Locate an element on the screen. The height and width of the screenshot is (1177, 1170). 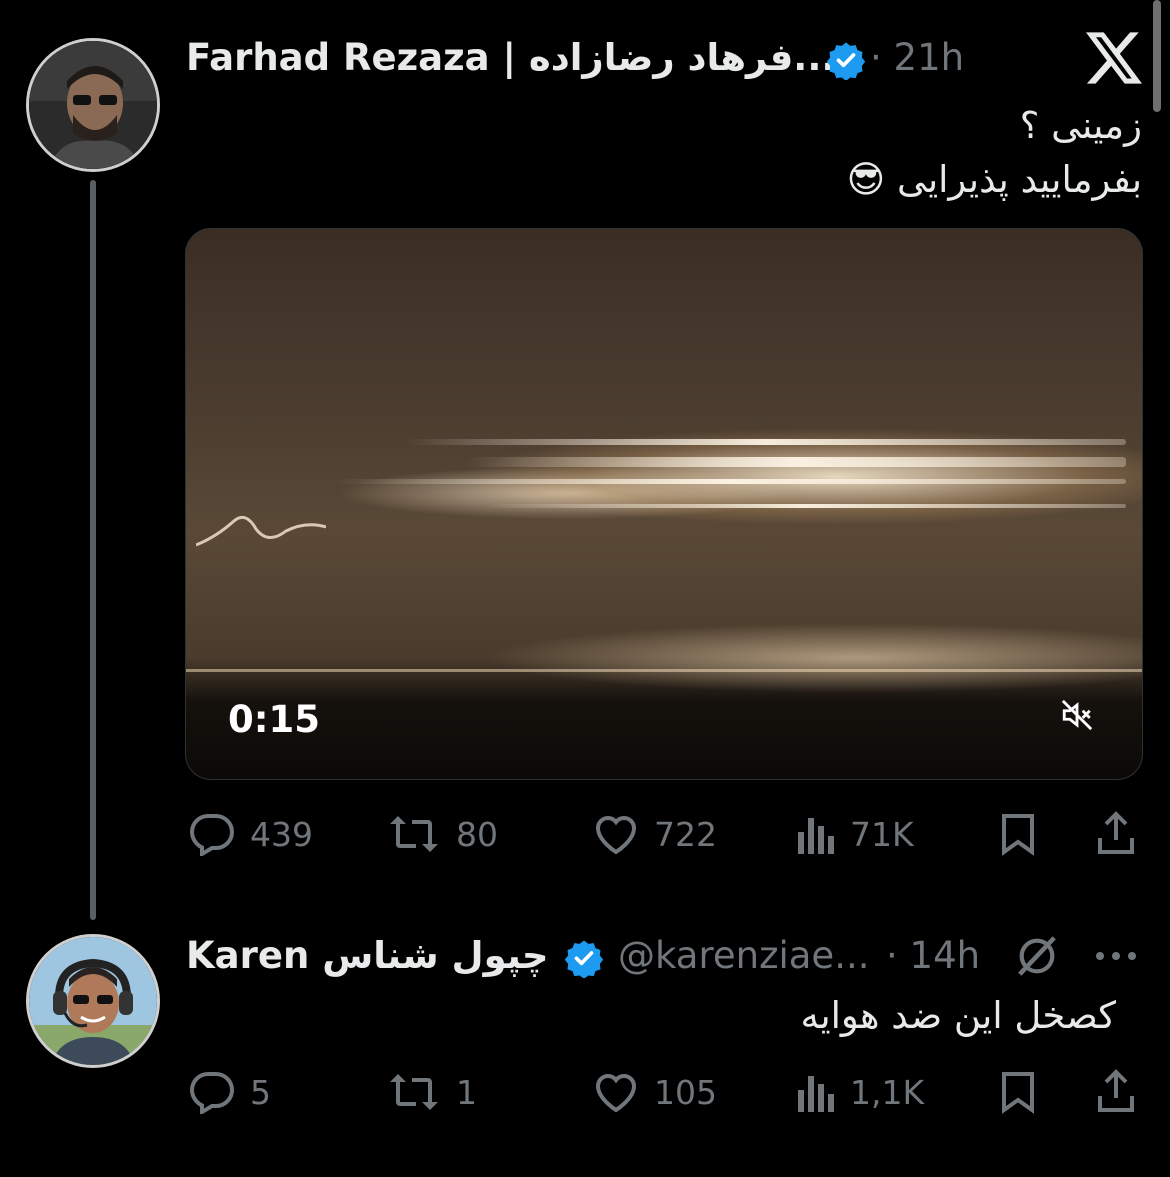
x-logo-icon is located at coordinates (1114, 60).